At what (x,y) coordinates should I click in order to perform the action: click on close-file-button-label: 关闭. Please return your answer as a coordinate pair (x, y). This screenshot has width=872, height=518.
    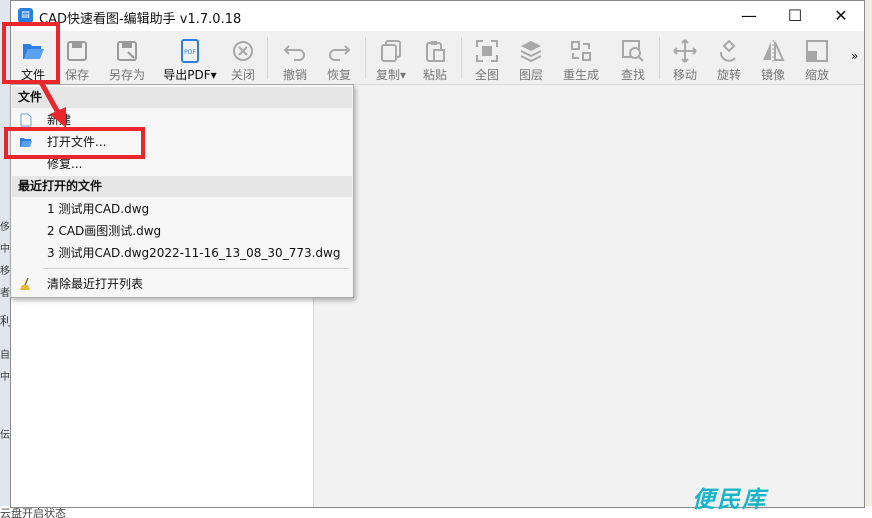
    Looking at the image, I should click on (242, 75).